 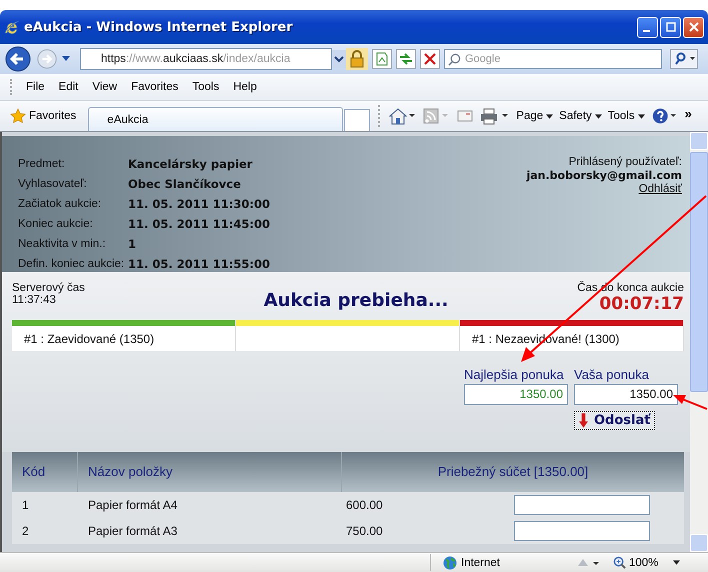 I want to click on browser-tab: eAukcia, so click(x=216, y=119).